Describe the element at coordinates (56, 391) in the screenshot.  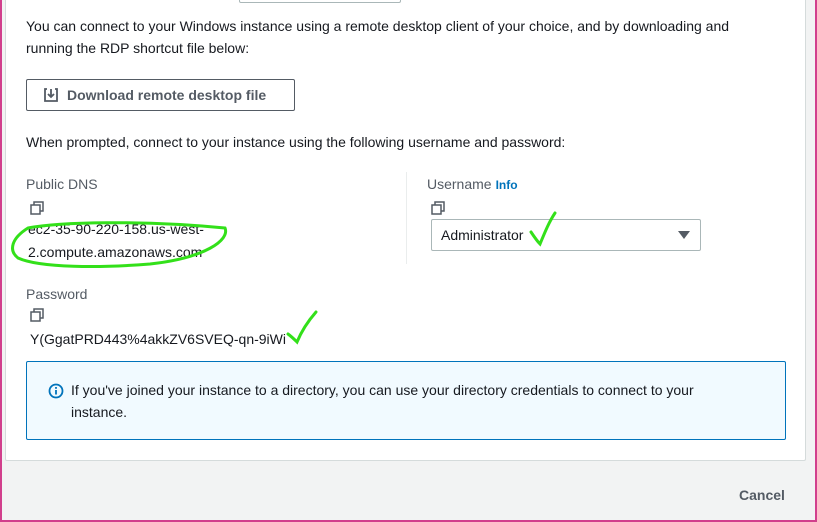
I see `info-circle-icon` at that location.